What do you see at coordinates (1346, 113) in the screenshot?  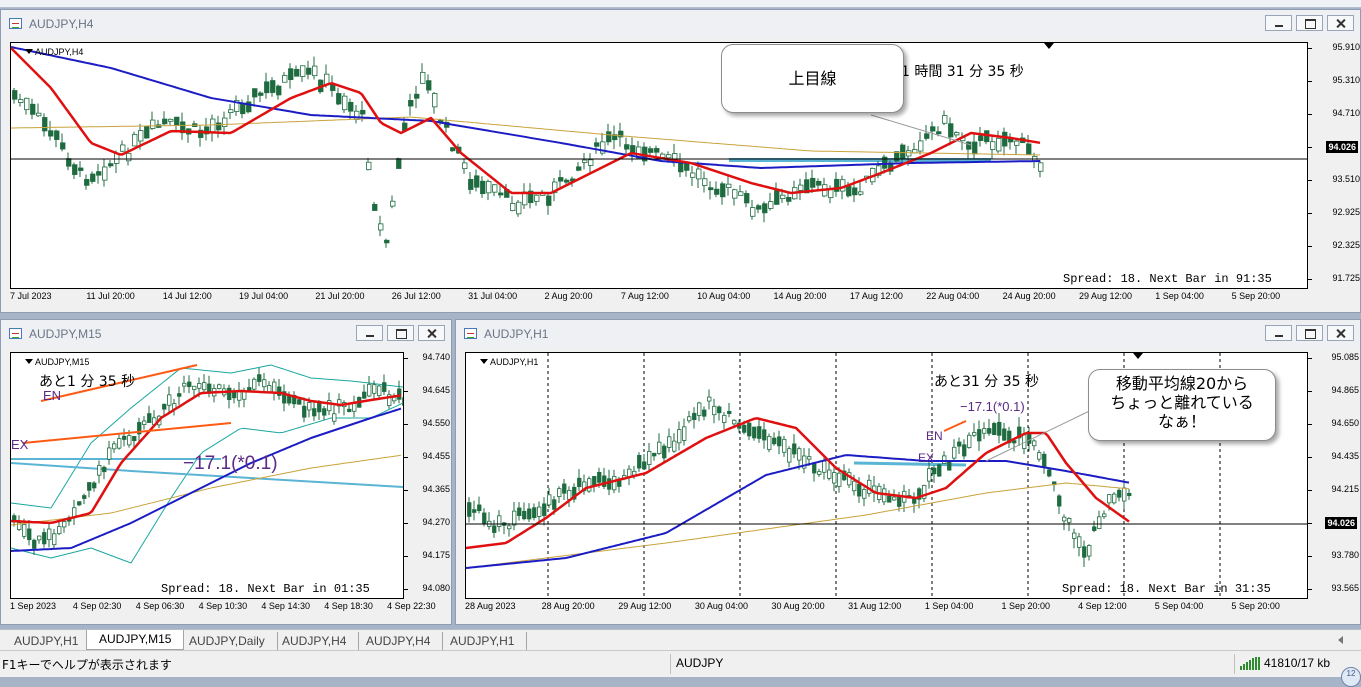 I see `price-label: 94.710` at bounding box center [1346, 113].